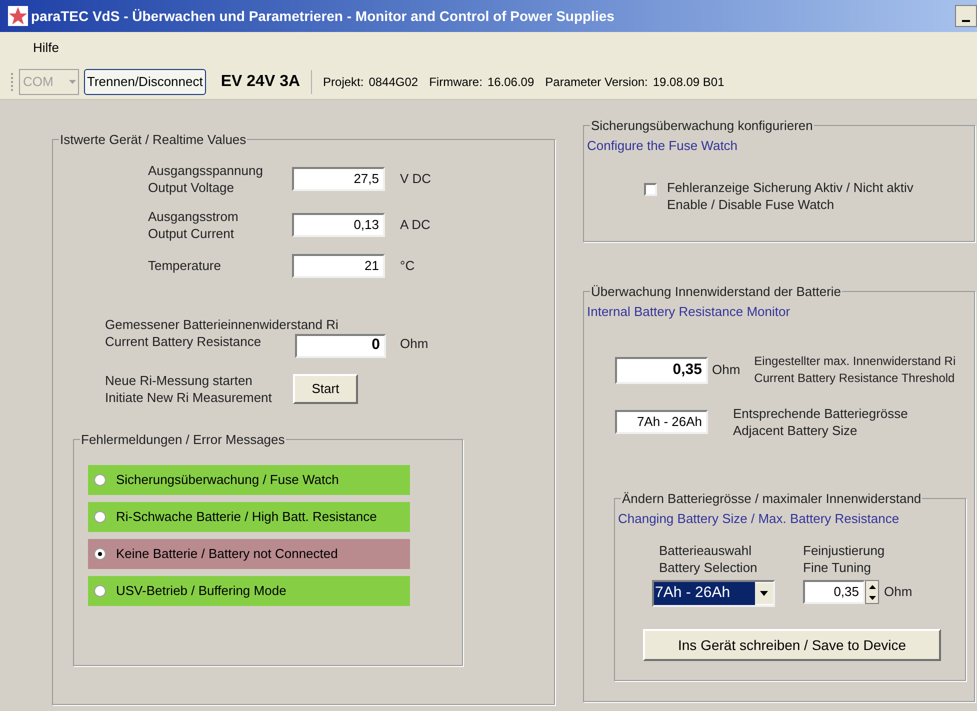  What do you see at coordinates (194, 225) in the screenshot?
I see `value-label: Ausgangsstrom Output Current` at bounding box center [194, 225].